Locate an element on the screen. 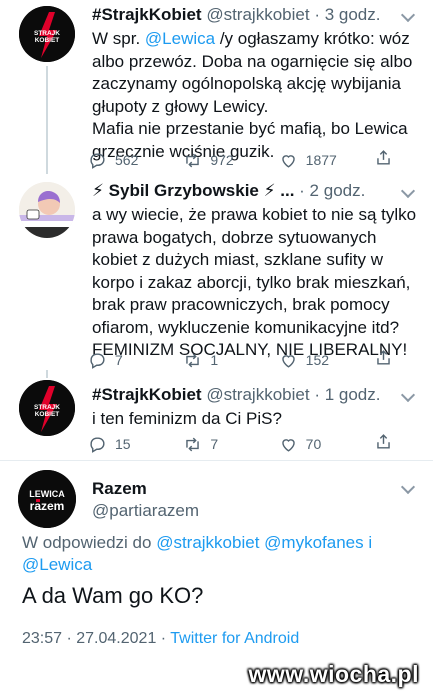  reply-button: 15 is located at coordinates (118, 444).